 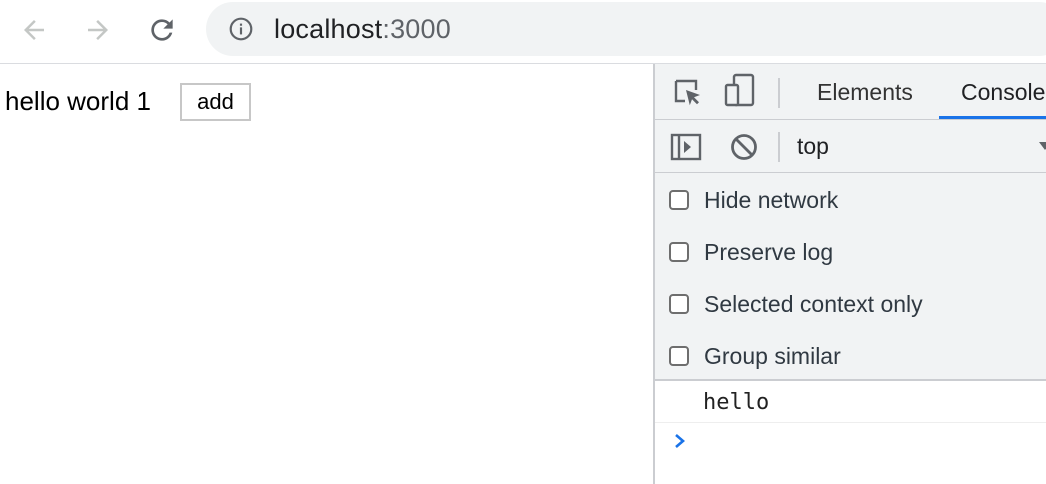 I want to click on browser-toolbar: localhost:3000, so click(x=523, y=32).